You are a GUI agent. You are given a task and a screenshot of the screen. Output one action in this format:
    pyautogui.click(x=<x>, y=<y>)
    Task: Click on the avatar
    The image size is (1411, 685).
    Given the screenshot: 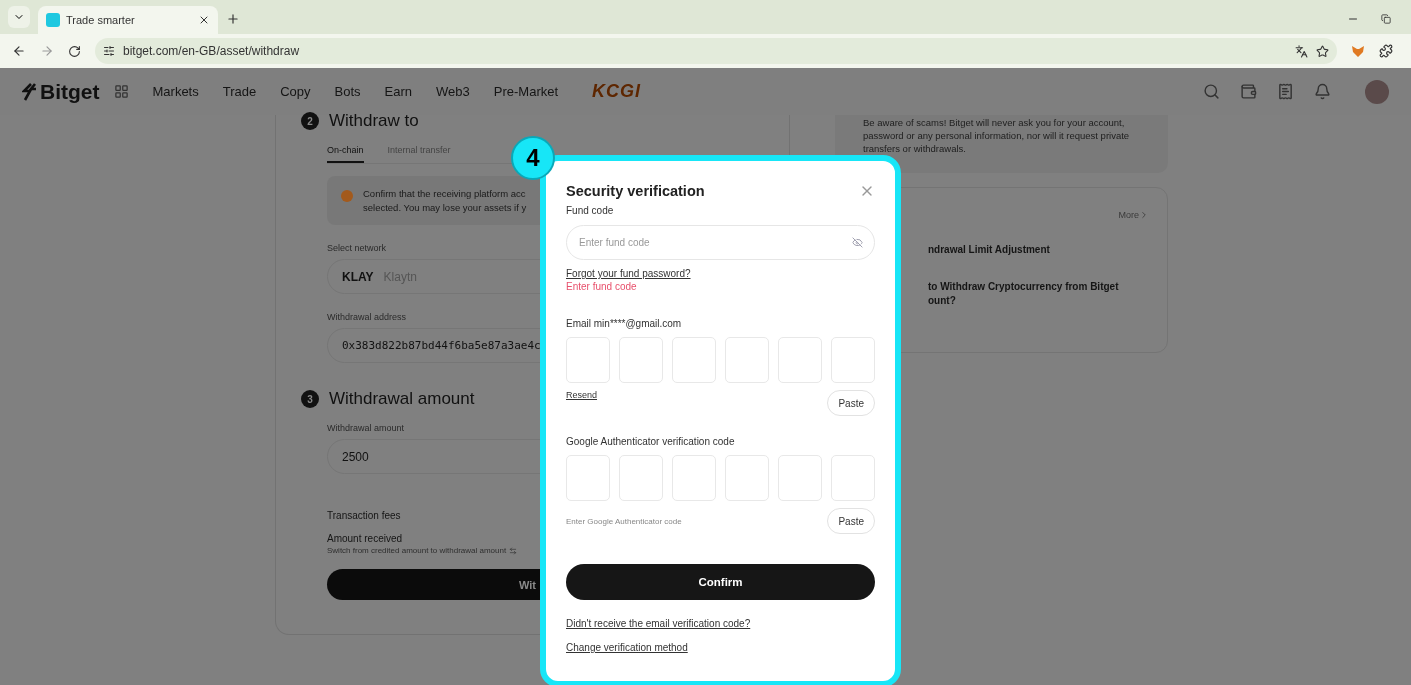 What is the action you would take?
    pyautogui.click(x=1377, y=91)
    